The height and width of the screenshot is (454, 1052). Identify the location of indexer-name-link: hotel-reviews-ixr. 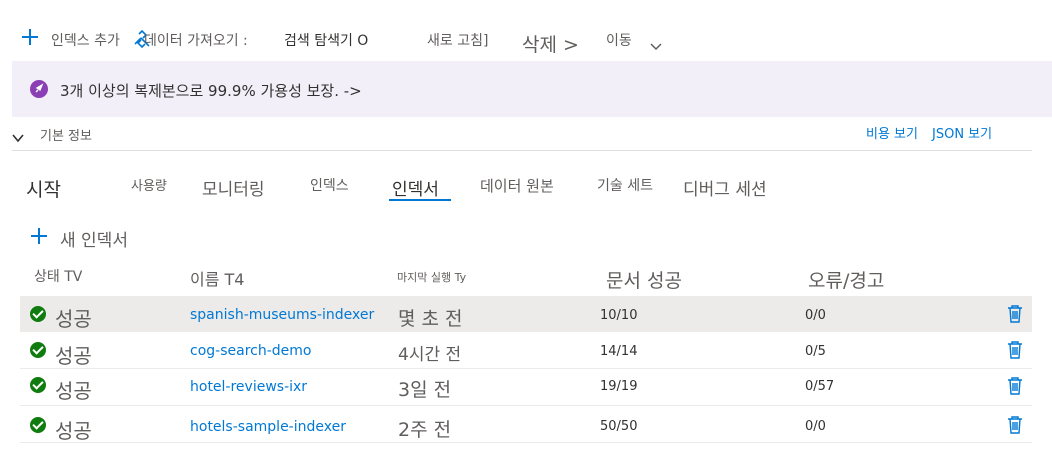
(248, 387).